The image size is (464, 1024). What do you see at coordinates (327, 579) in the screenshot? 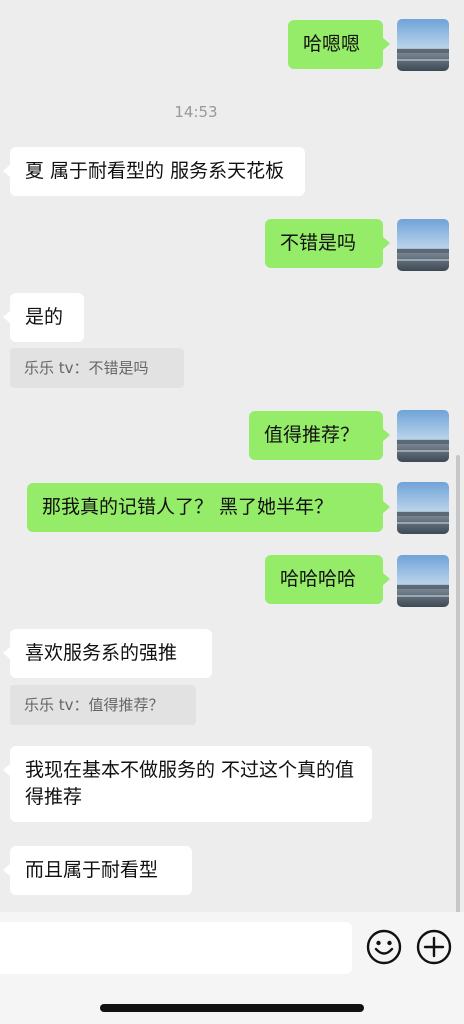
I see `outgoing-message-bubble: 哈哈哈哈` at bounding box center [327, 579].